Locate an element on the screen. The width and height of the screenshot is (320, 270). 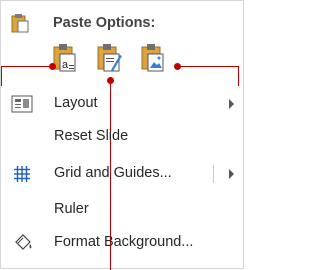
picture-icon is located at coordinates (152, 58).